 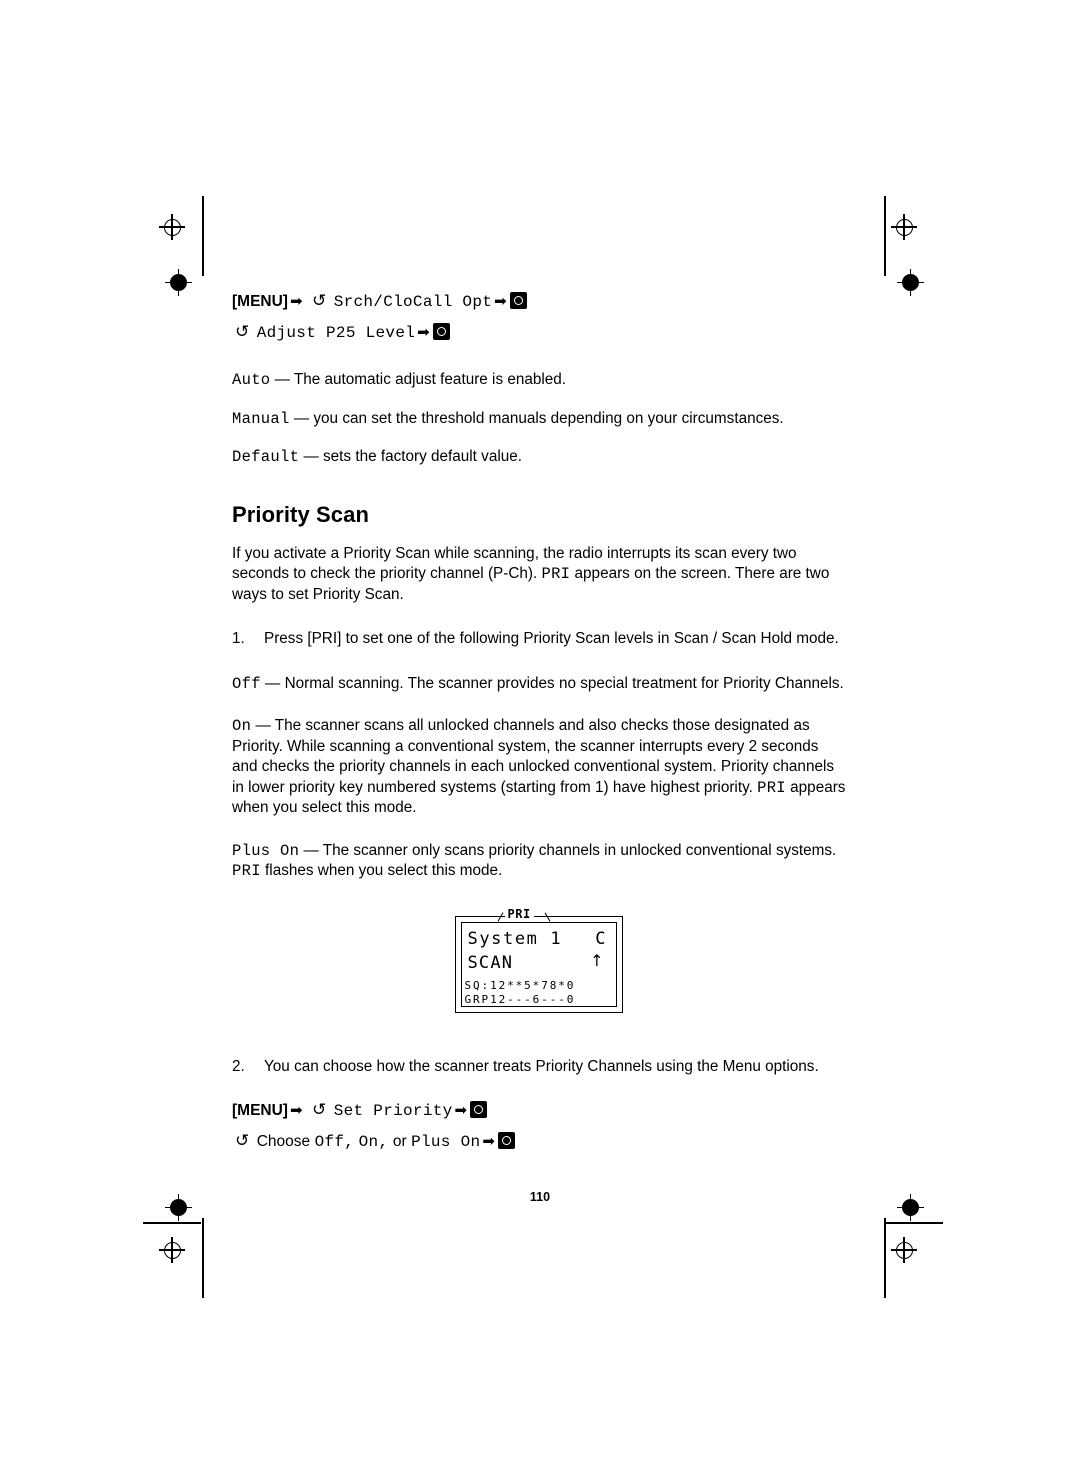 I want to click on crop-mark-bottom-right, so click(x=904, y=1250).